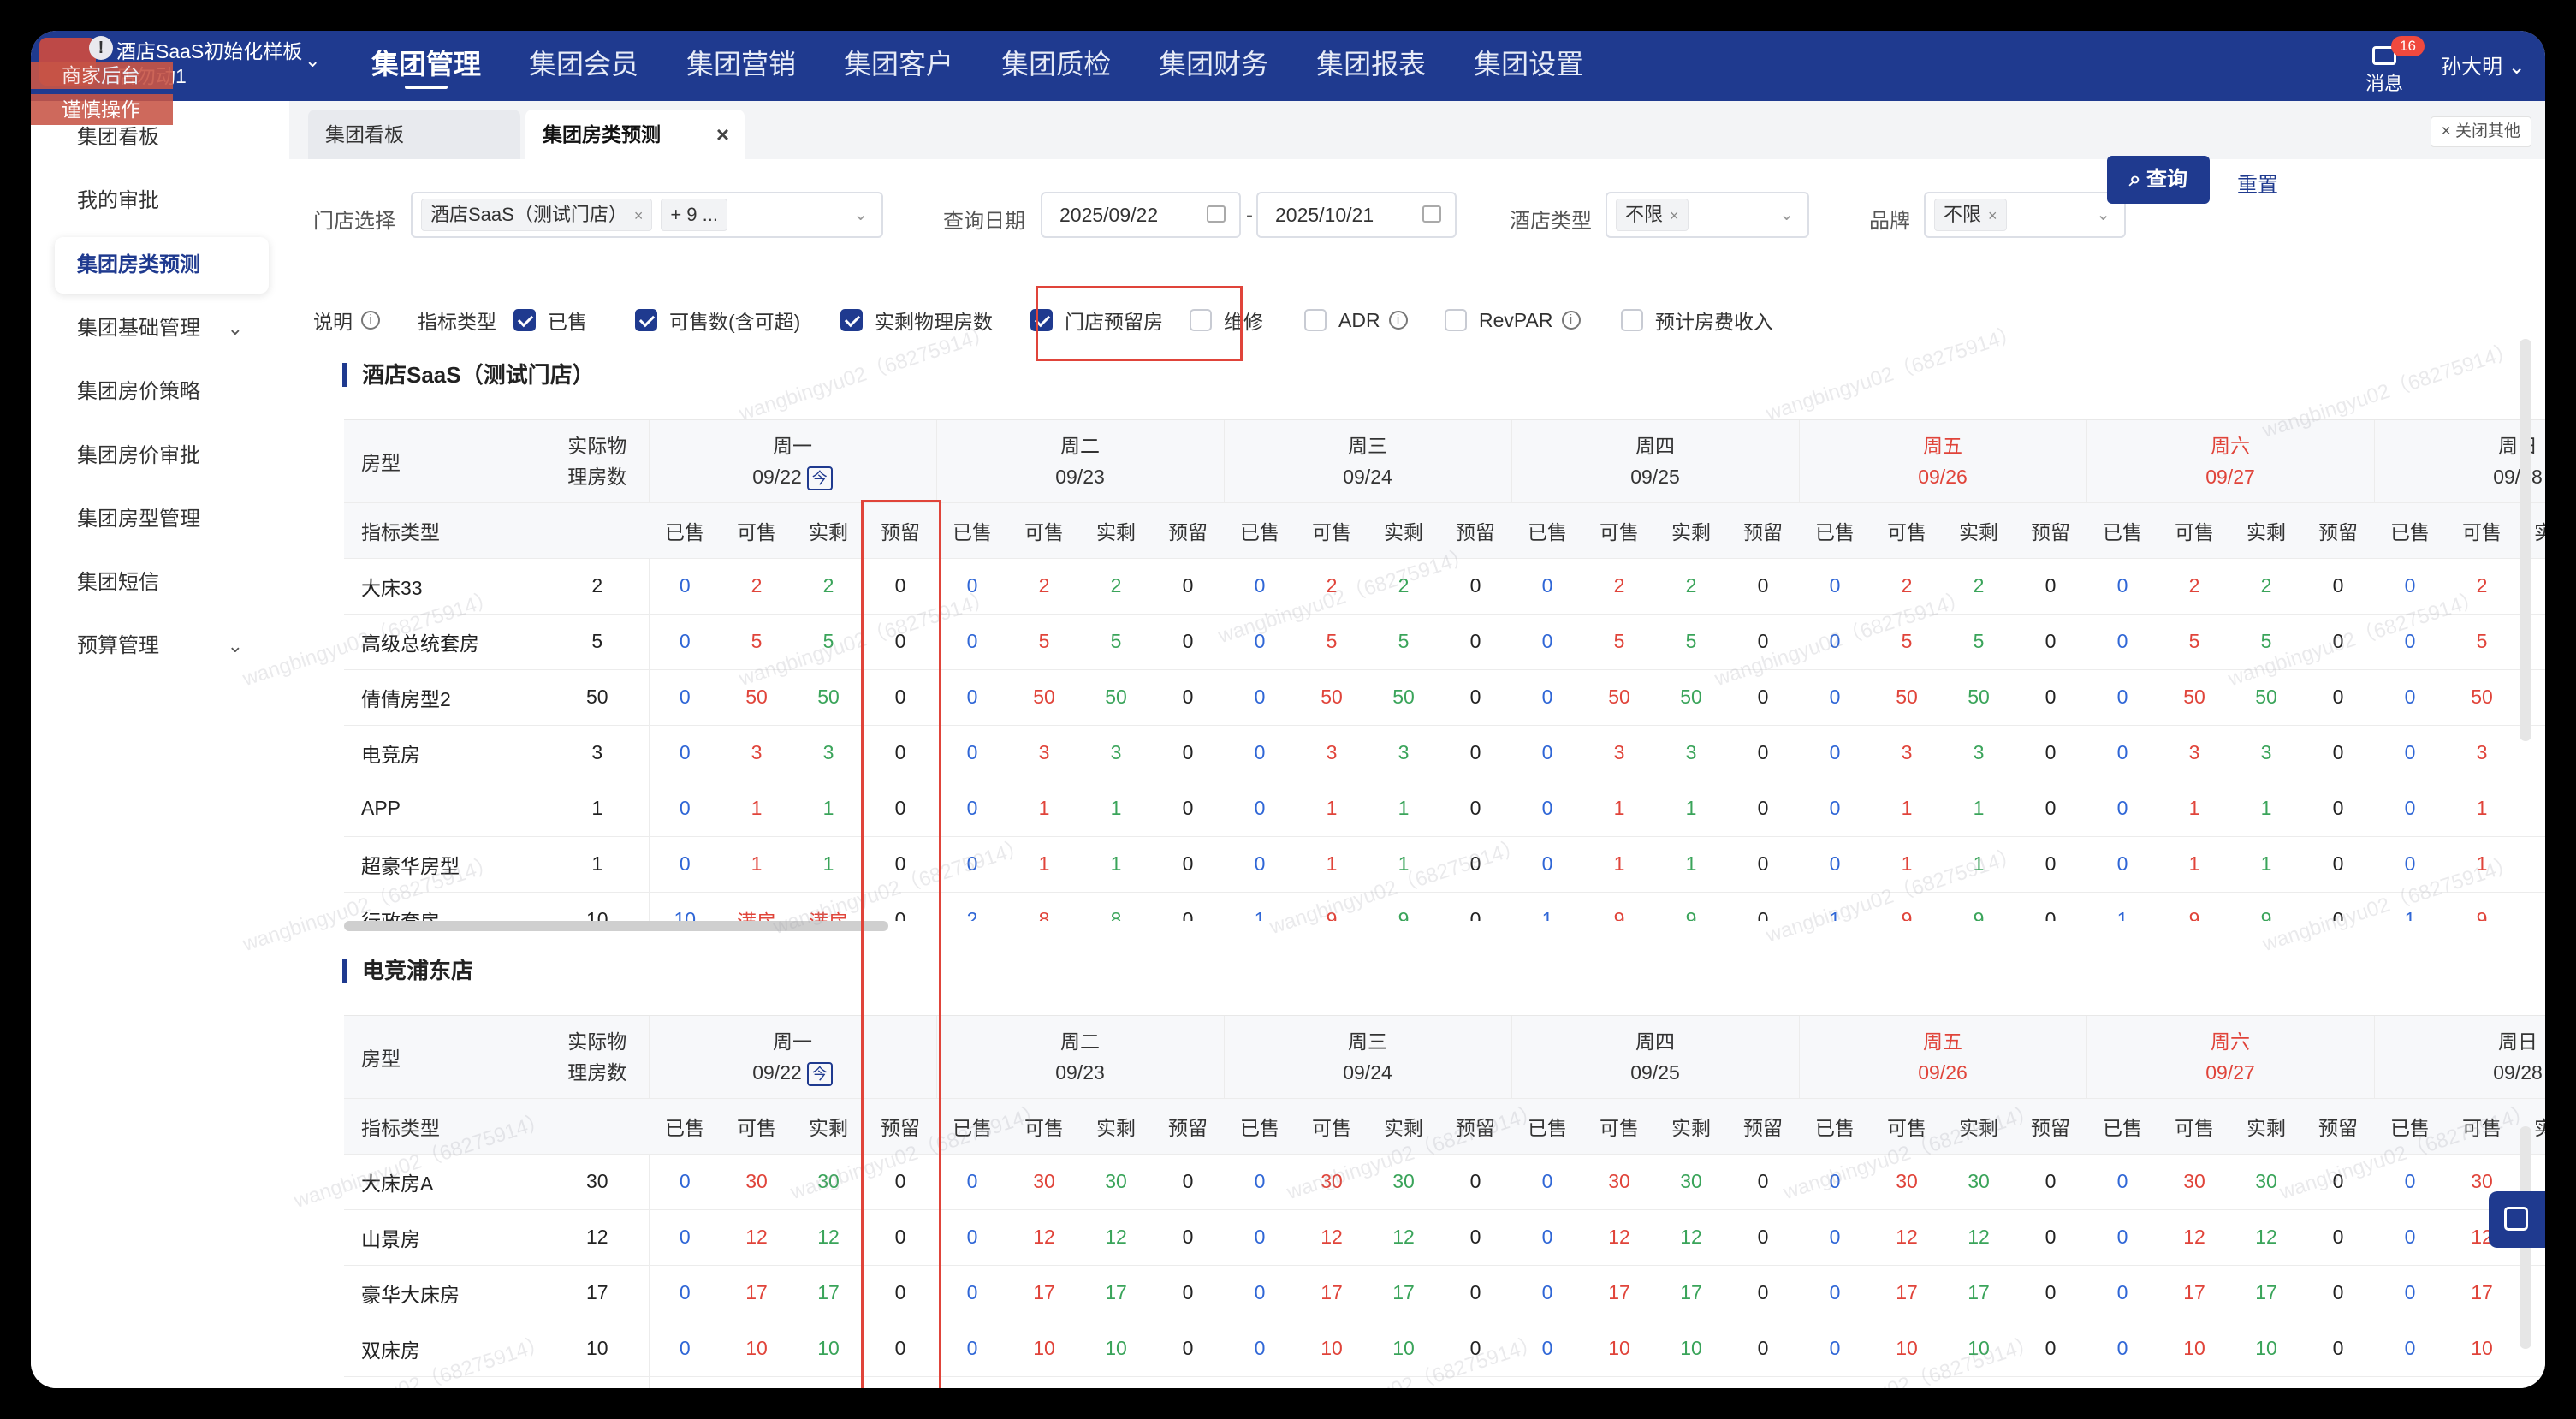 This screenshot has width=2576, height=1419. I want to click on date-value: 09/25, so click(1655, 477).